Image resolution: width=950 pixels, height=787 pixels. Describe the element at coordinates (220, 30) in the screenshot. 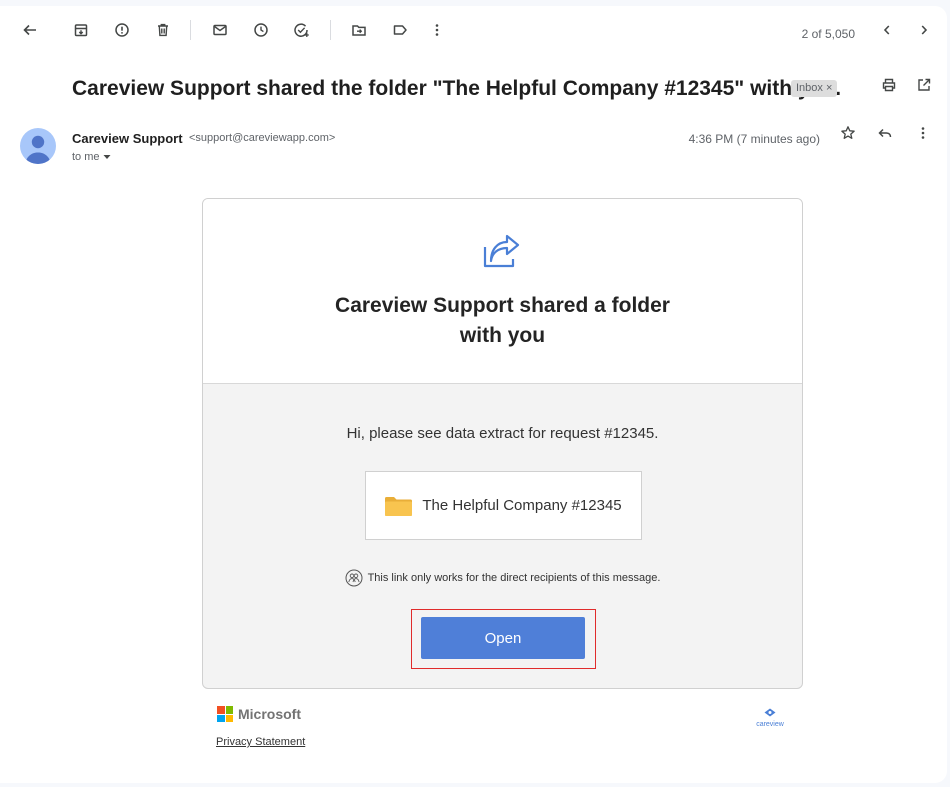

I see `mark-unread-icon` at that location.